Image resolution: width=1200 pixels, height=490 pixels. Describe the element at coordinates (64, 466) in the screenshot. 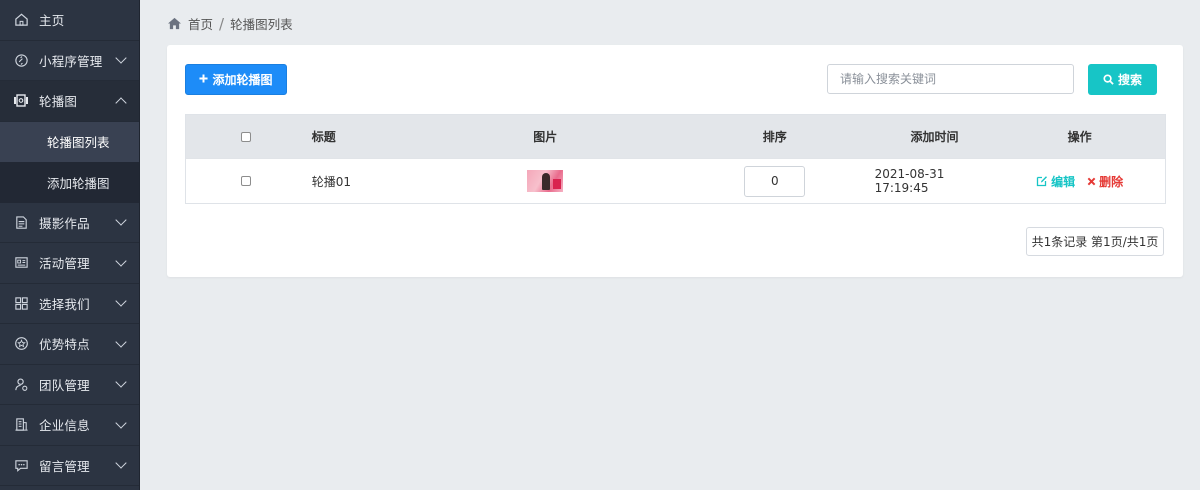

I see `sidebar-item-label: 留言管理` at that location.